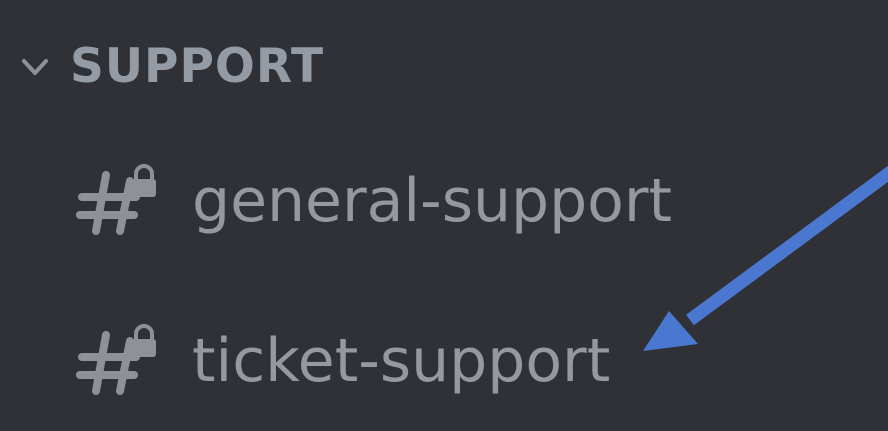  Describe the element at coordinates (35, 67) in the screenshot. I see `chevron-down-icon` at that location.